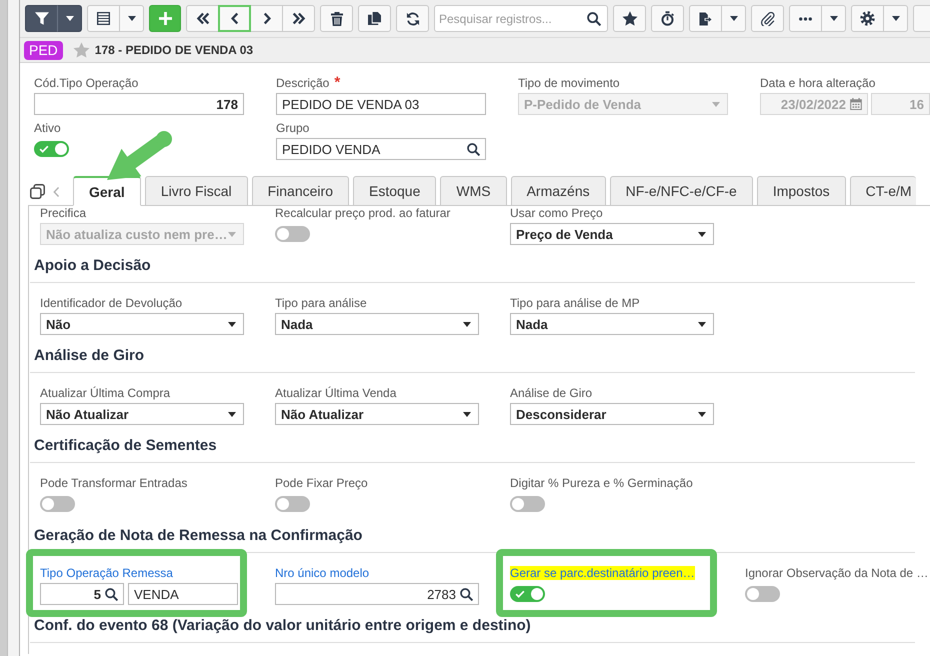 The width and height of the screenshot is (930, 656). Describe the element at coordinates (139, 104) in the screenshot. I see `number-field: 178` at that location.